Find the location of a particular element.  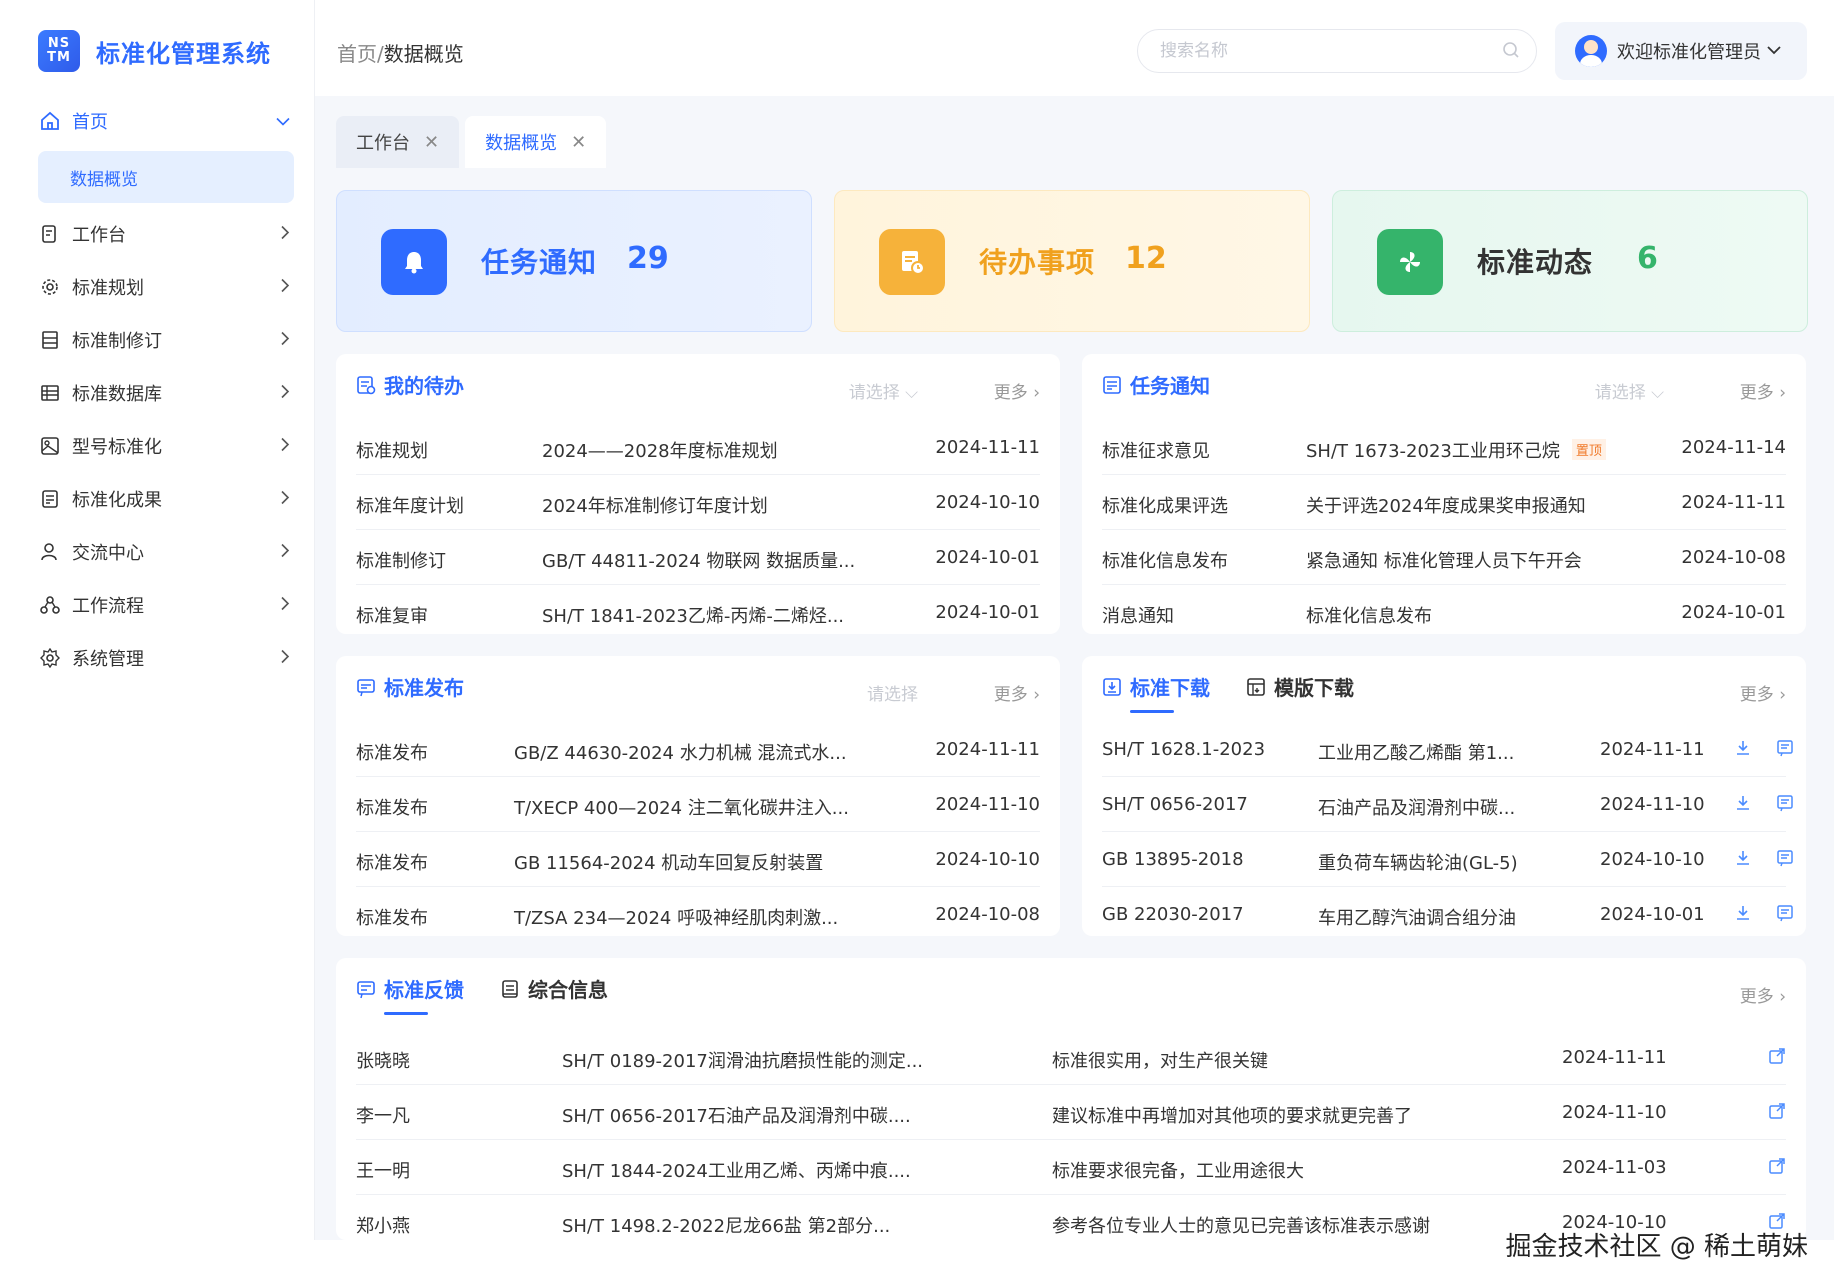

list-item: 标准发布 GB 11564-2024 机动车回复反射装置 2024-10-10 is located at coordinates (698, 859).